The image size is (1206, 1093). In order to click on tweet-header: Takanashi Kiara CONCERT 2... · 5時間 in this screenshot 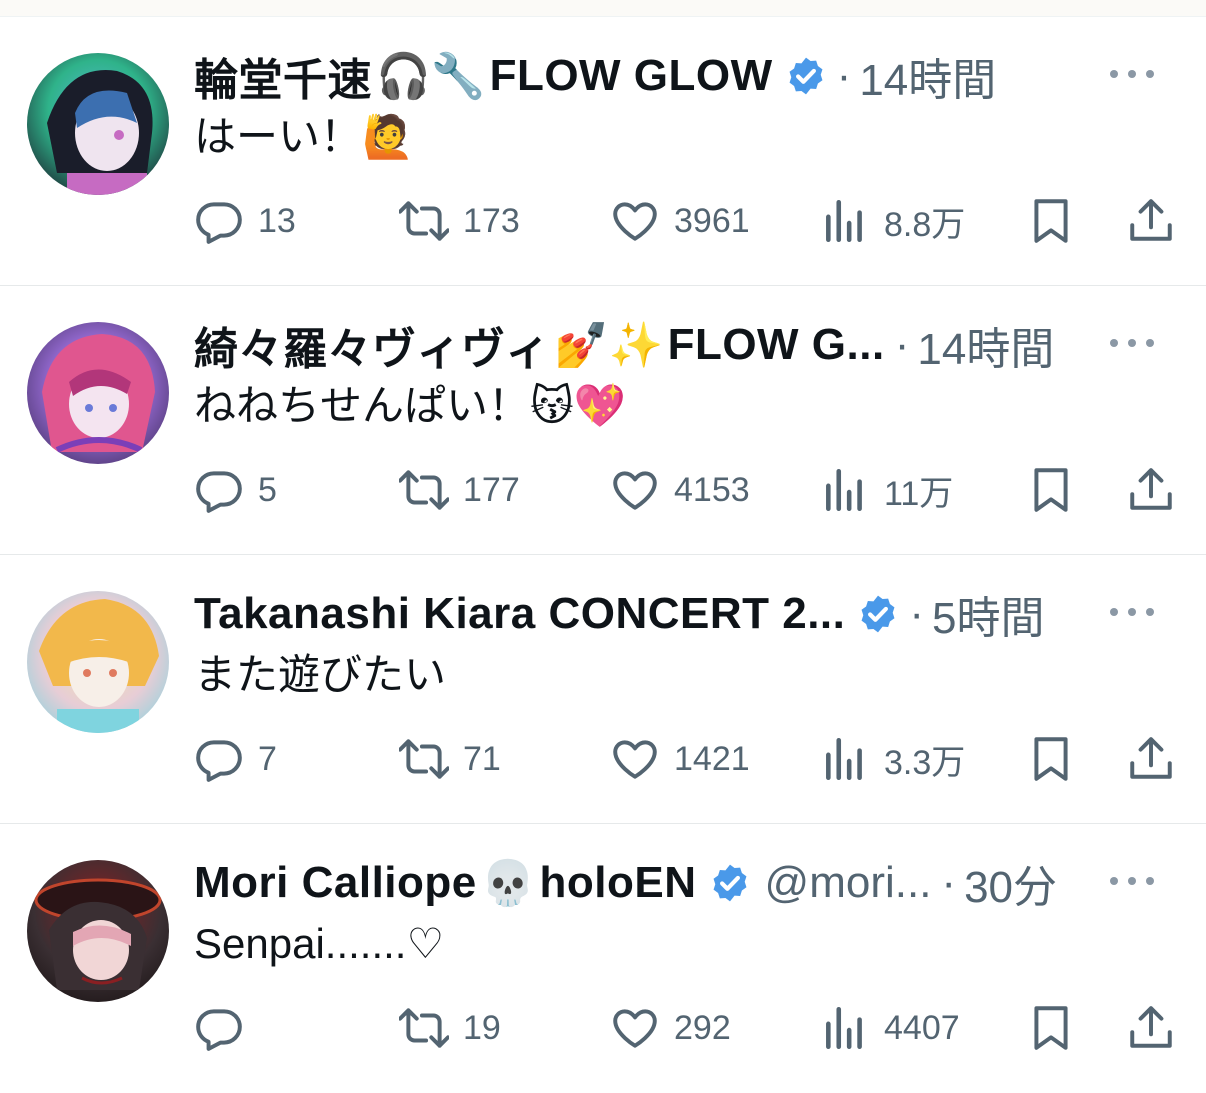, I will do `click(680, 614)`.